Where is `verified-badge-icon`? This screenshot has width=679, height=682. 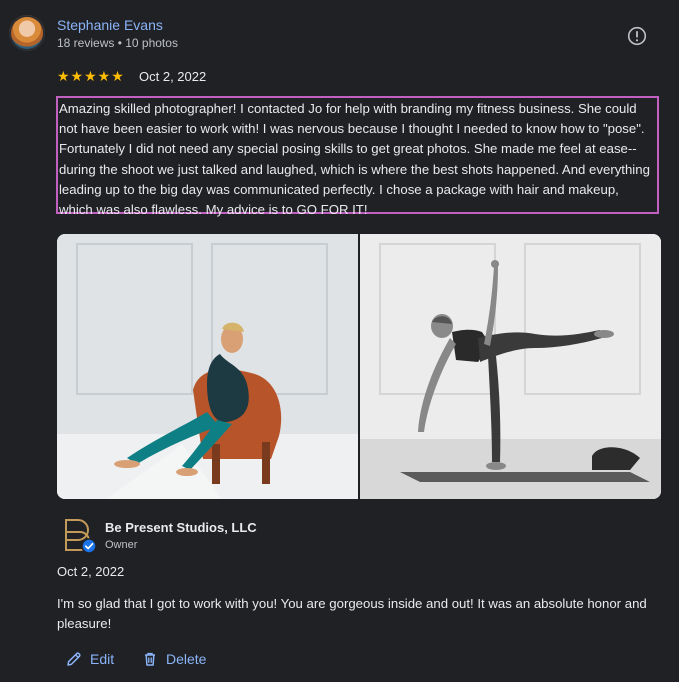 verified-badge-icon is located at coordinates (89, 546).